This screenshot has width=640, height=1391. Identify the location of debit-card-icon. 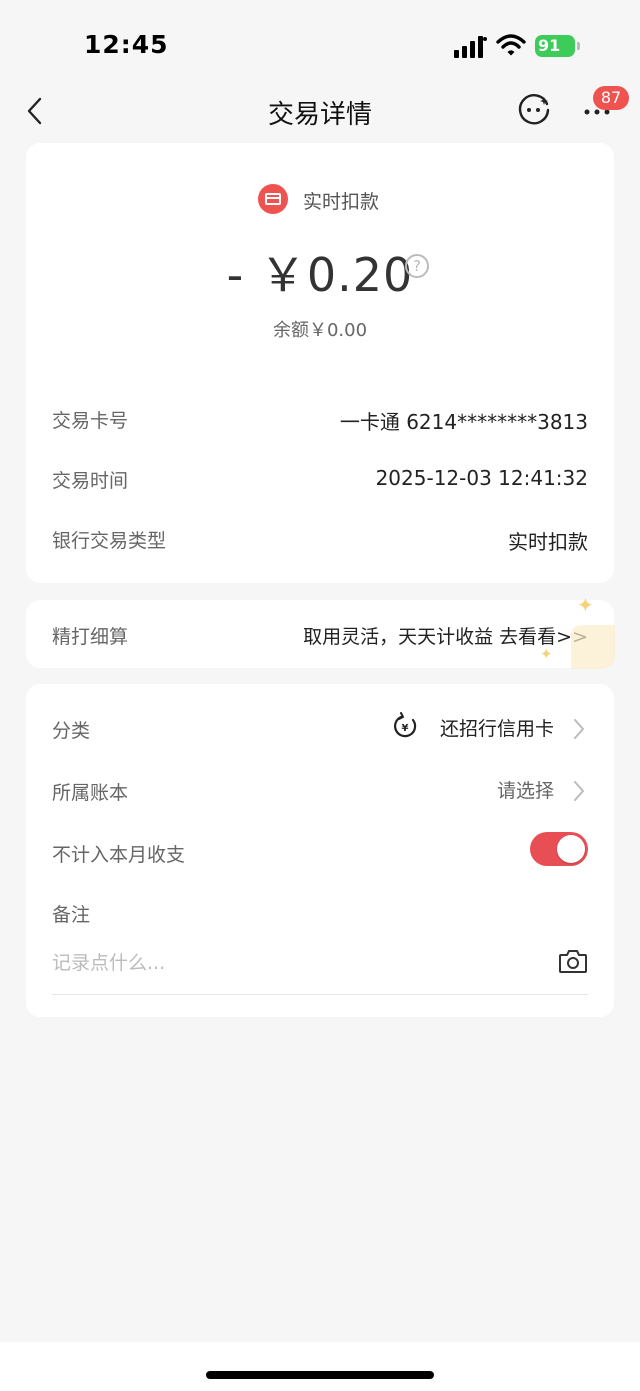
(273, 199).